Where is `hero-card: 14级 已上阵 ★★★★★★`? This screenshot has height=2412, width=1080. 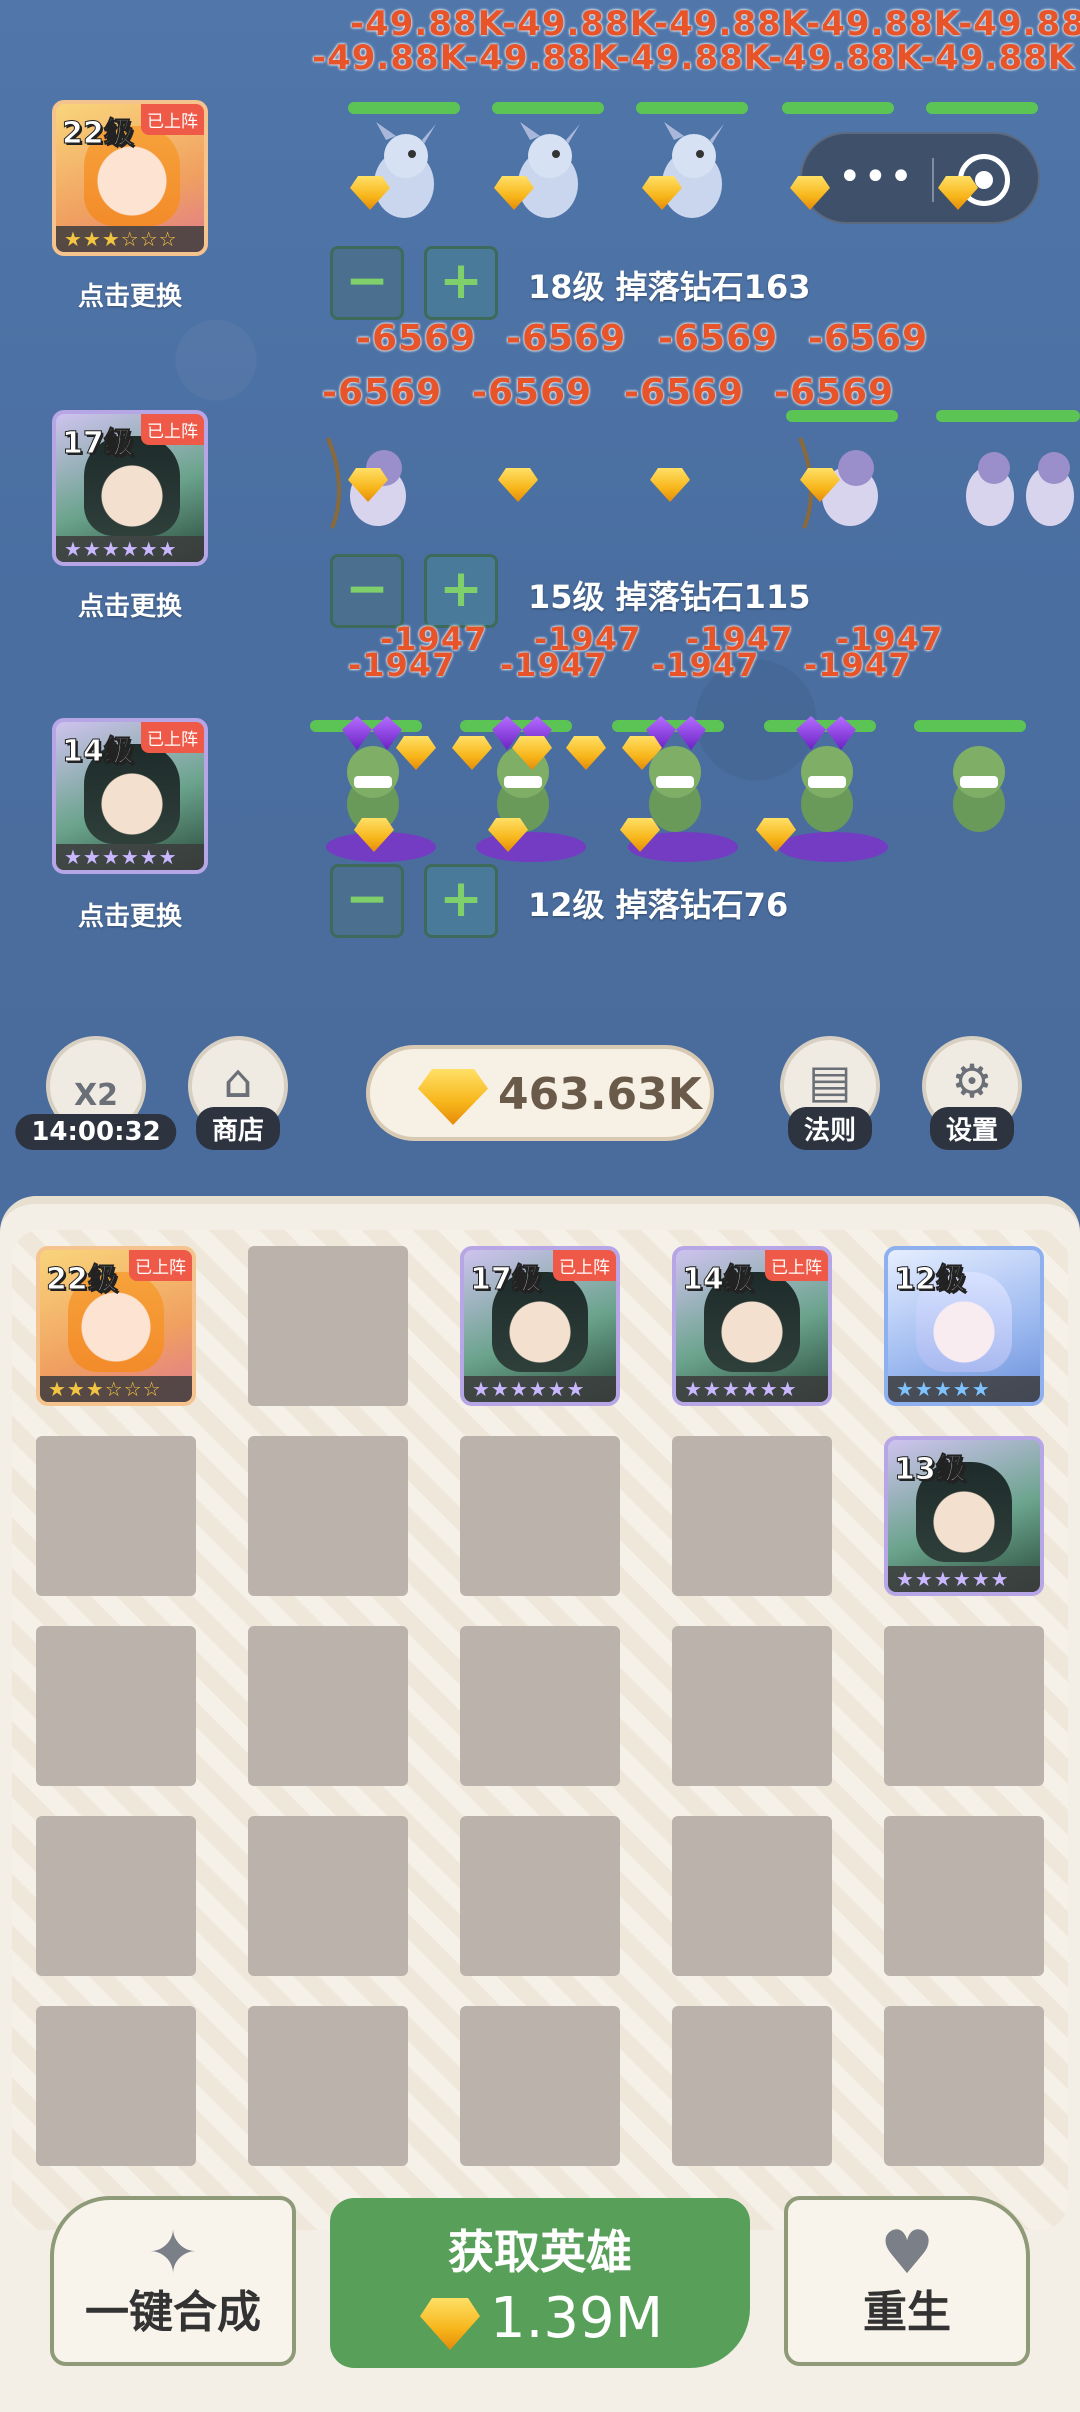
hero-card: 14级 已上阵 ★★★★★★ is located at coordinates (752, 1326).